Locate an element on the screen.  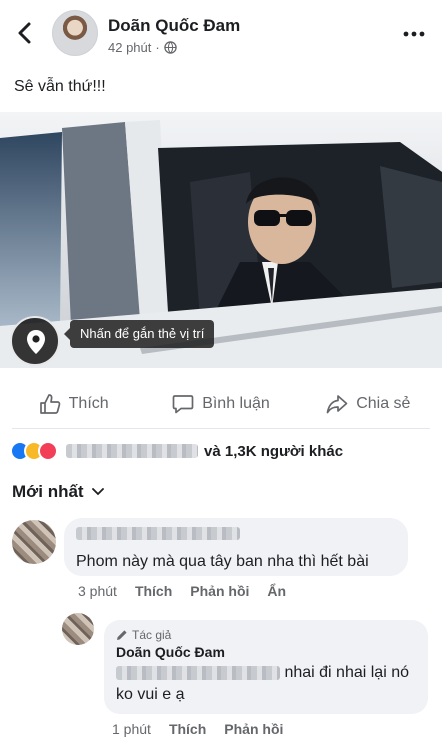
share-label: Chia sẻ is located at coordinates (383, 403).